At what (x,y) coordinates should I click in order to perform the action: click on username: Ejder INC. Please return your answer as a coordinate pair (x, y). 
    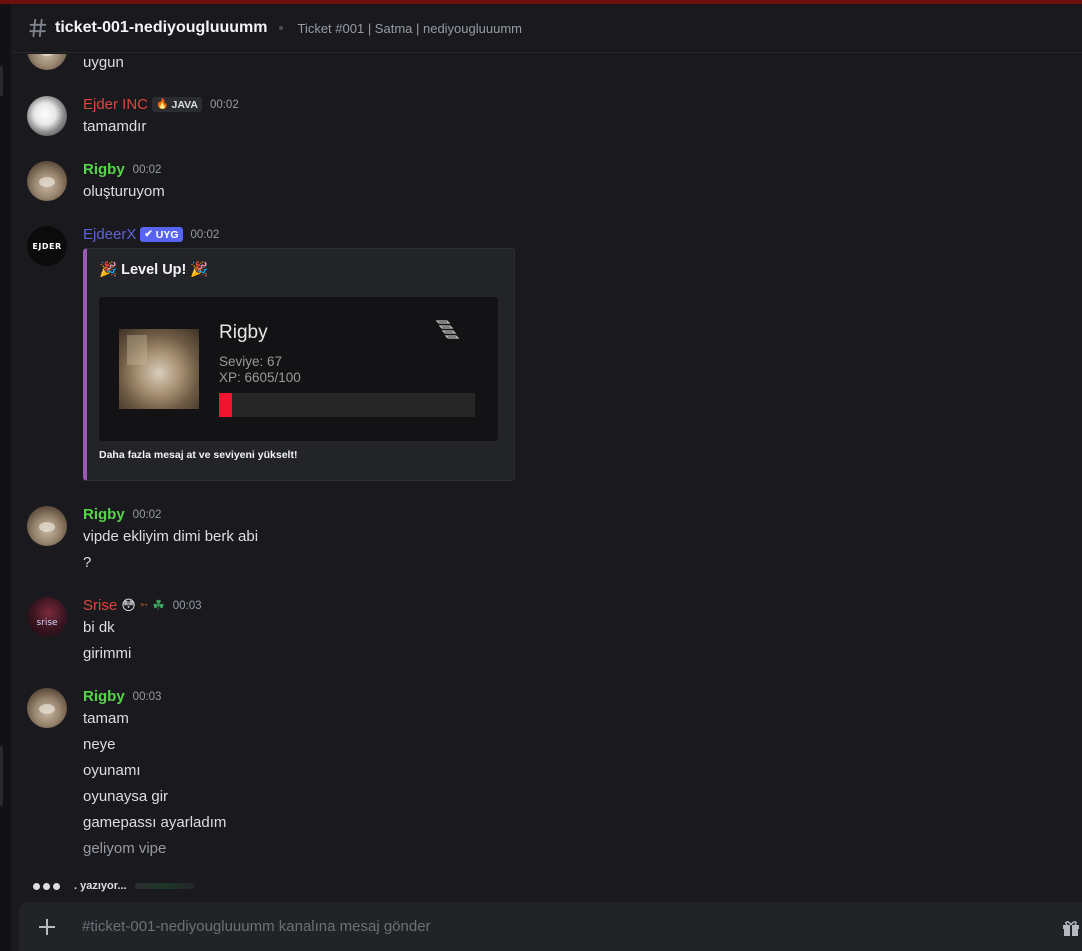
    Looking at the image, I should click on (115, 104).